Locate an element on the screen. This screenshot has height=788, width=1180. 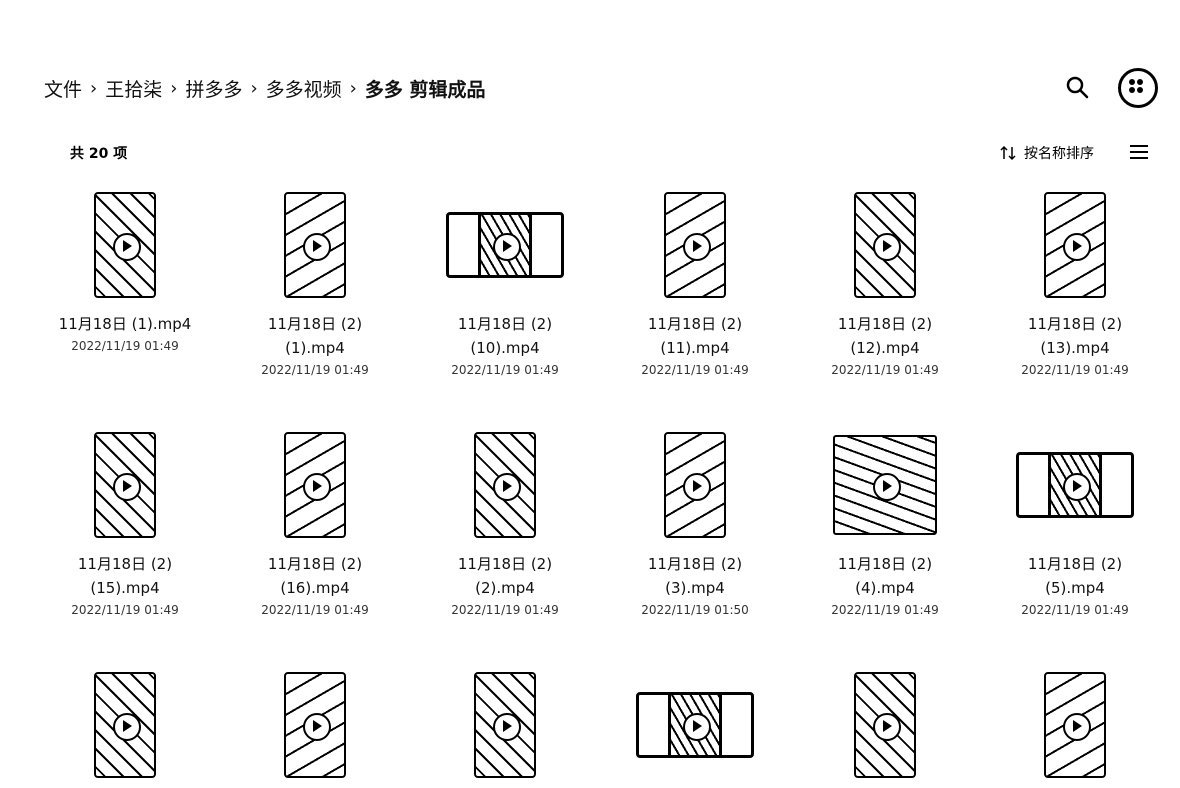
file-item: 11月18日 (2) (1).mp4 2022/11/19 01:49 is located at coordinates (315, 285).